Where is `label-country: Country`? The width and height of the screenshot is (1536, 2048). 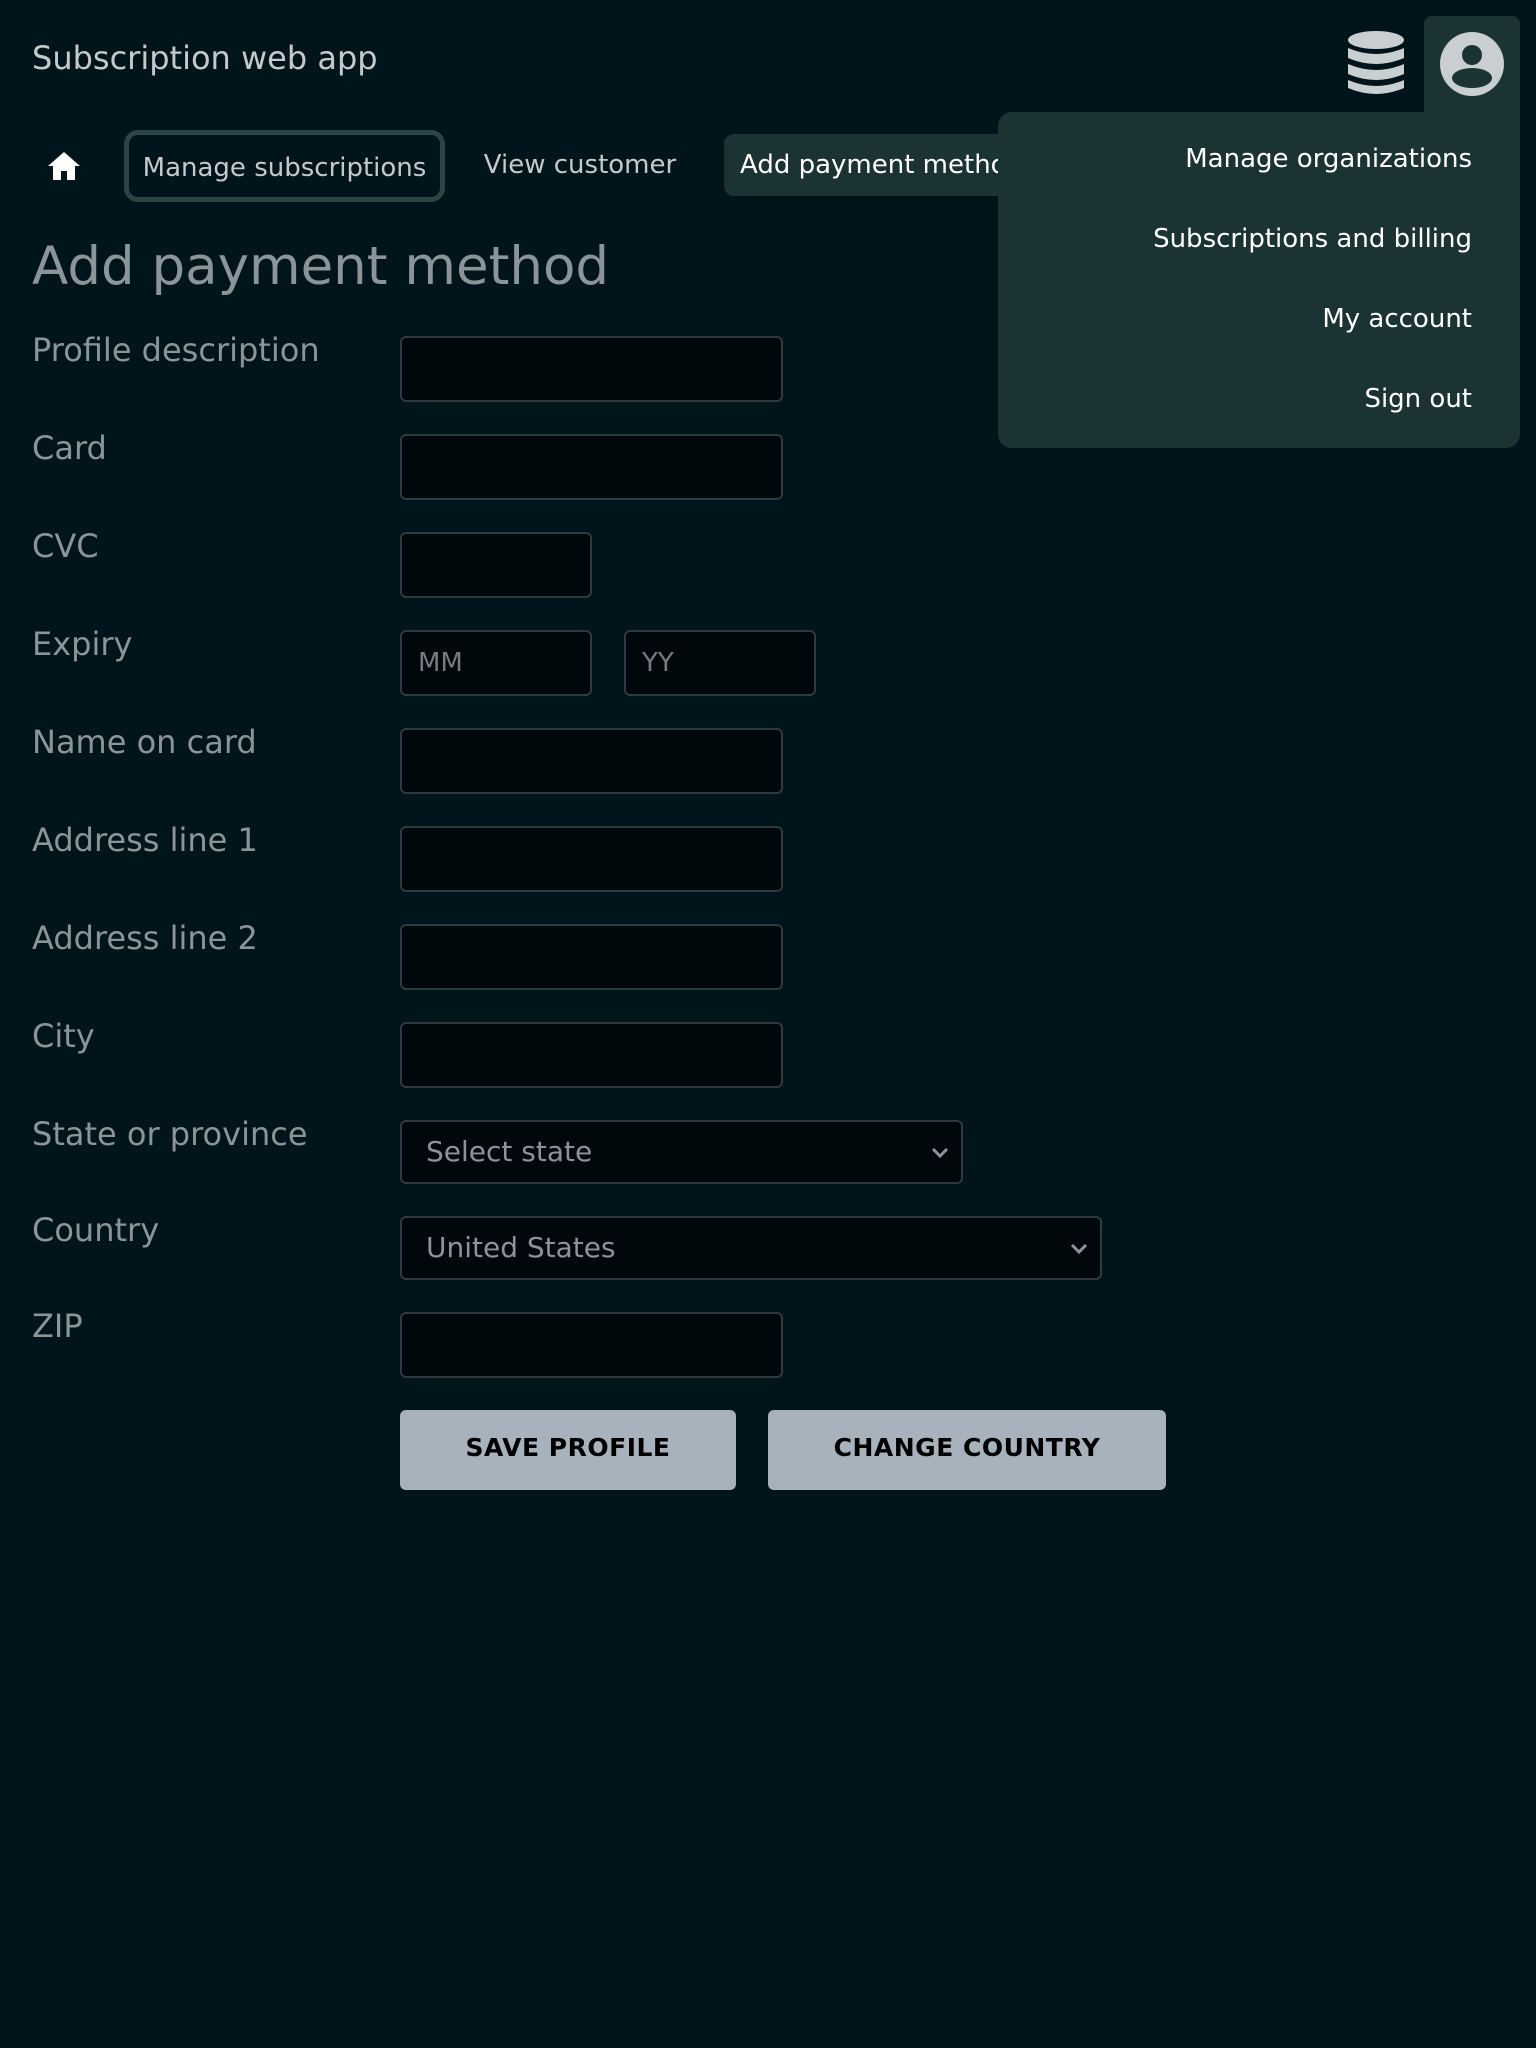
label-country: Country is located at coordinates (96, 1230).